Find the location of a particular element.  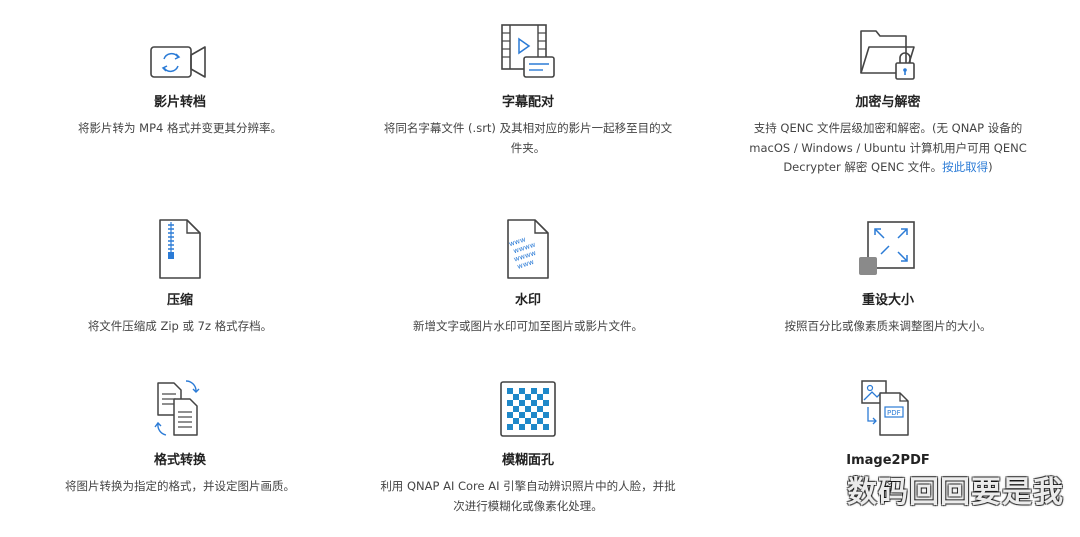

feature-desc: 将 is located at coordinates (888, 486).